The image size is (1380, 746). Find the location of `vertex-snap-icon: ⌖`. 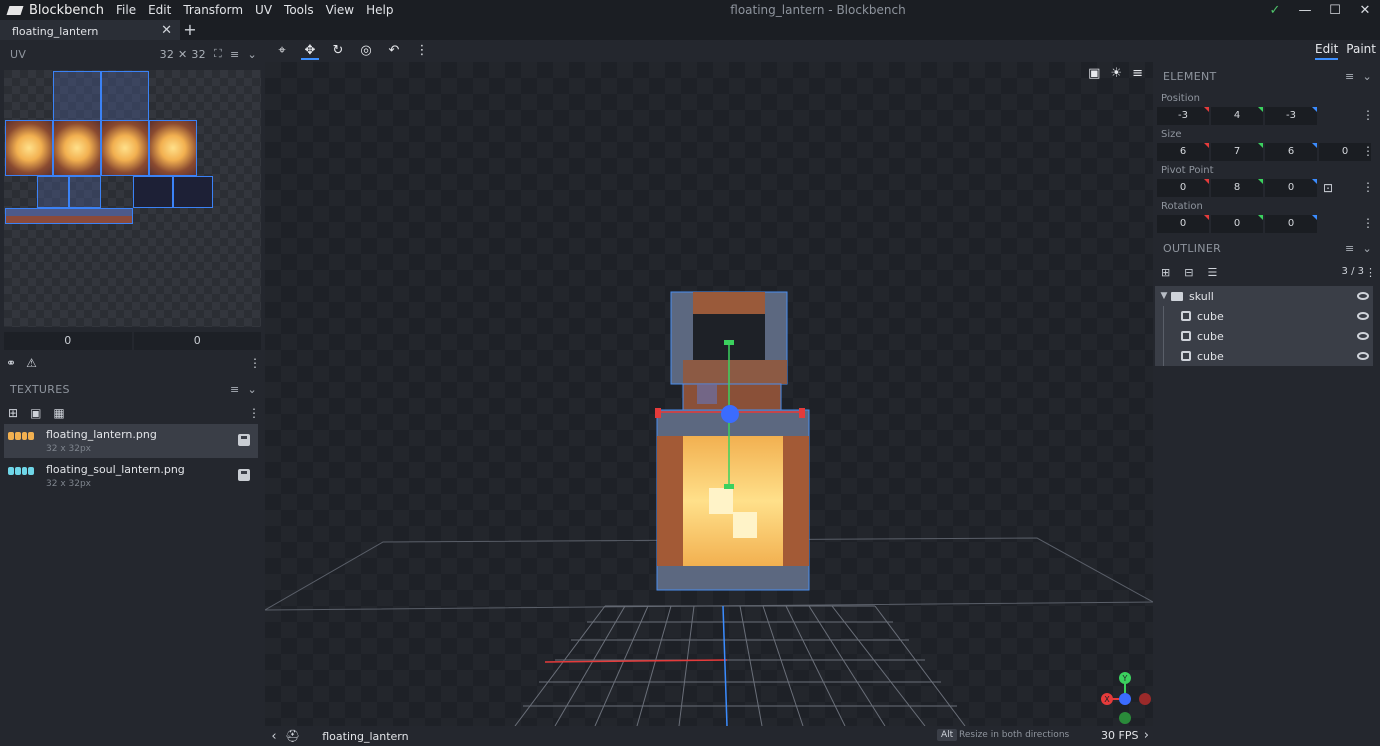

vertex-snap-icon: ⌖ is located at coordinates (282, 51).